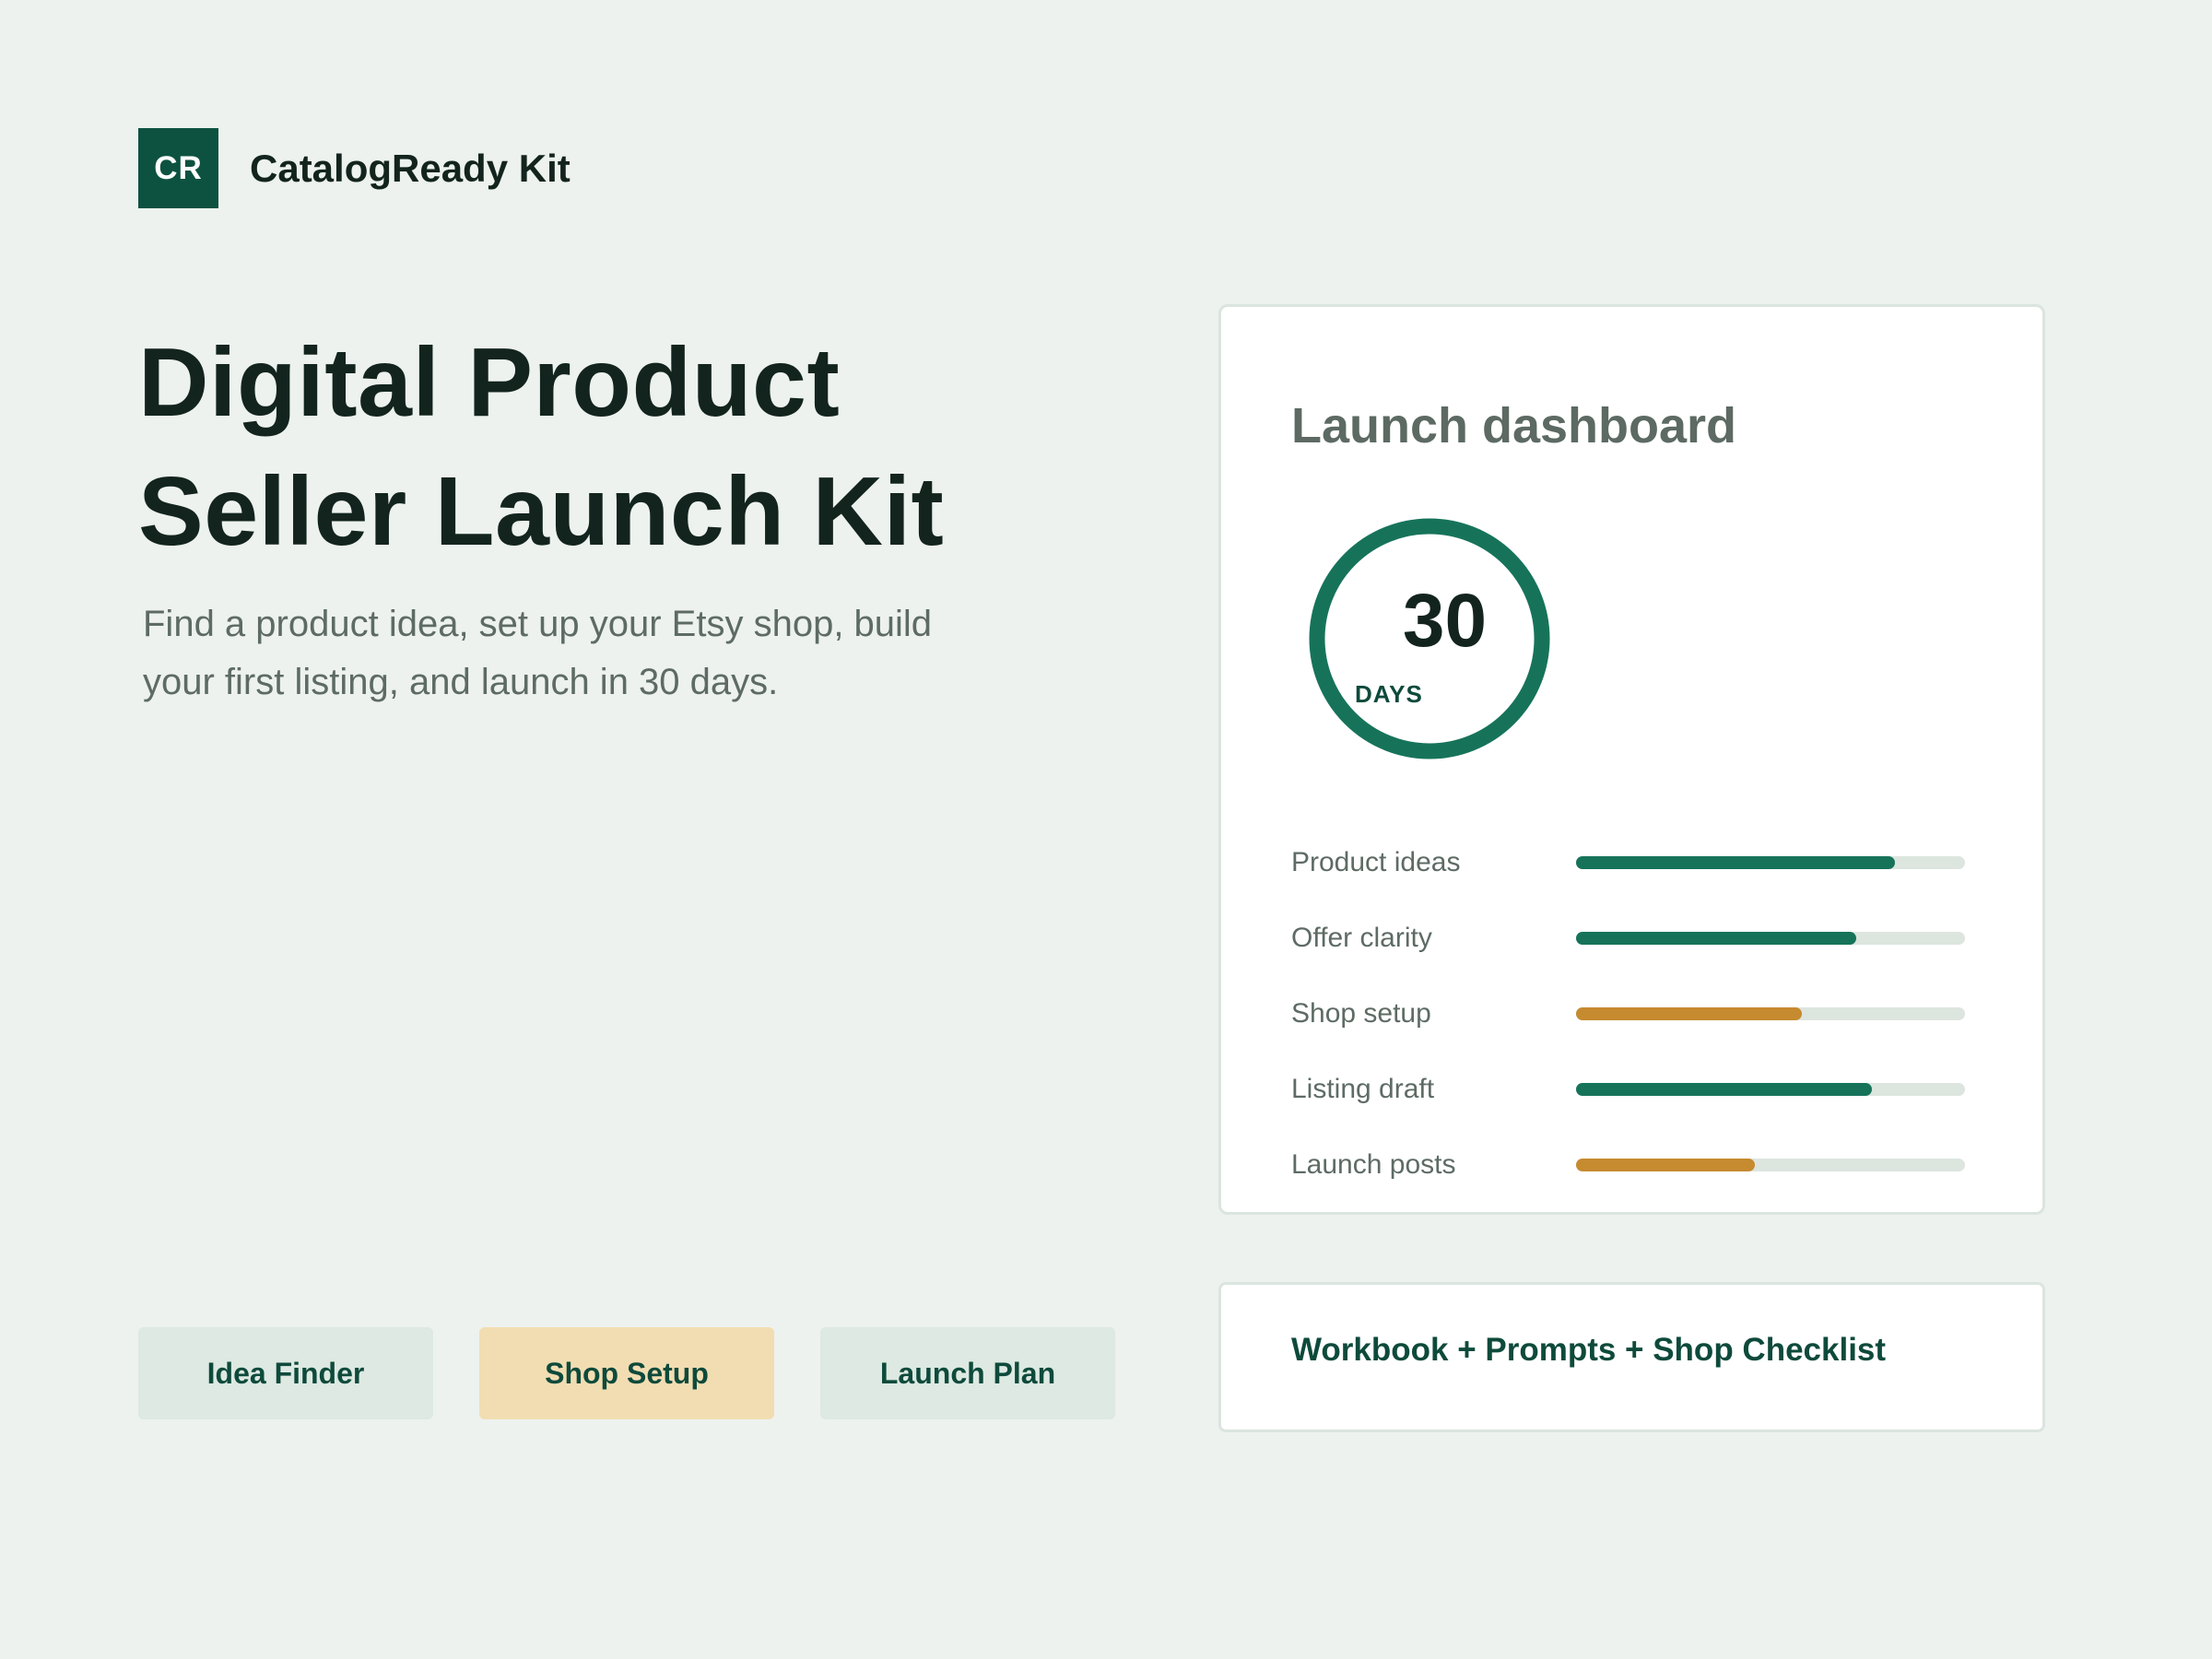 This screenshot has width=2212, height=1659. Describe the element at coordinates (178, 168) in the screenshot. I see `brand-logo: CR` at that location.